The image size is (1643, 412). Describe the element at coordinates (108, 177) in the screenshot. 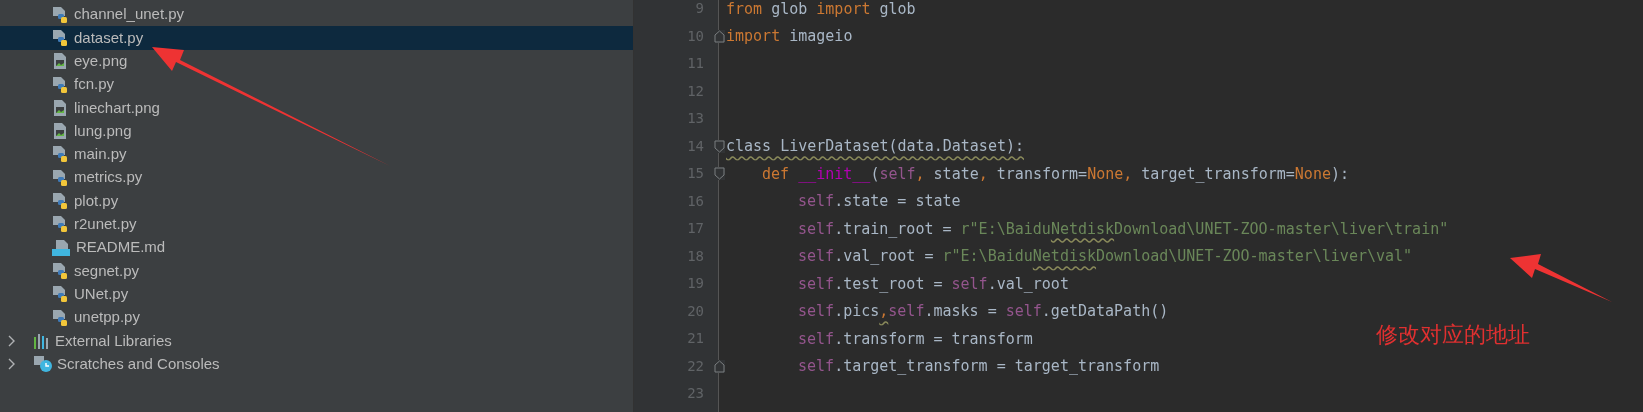

I see `file-name: metrics.py` at that location.